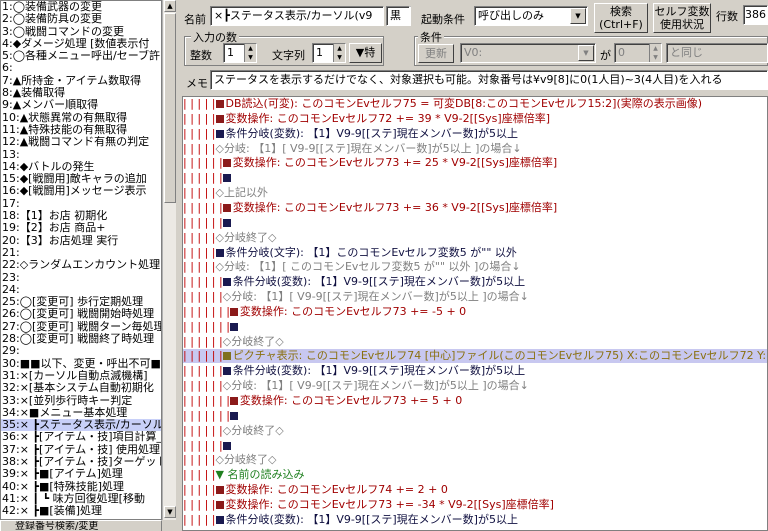 The height and width of the screenshot is (531, 768). I want to click on event-list-item: 3:◯戦闘コマンドの変更, so click(81, 32).